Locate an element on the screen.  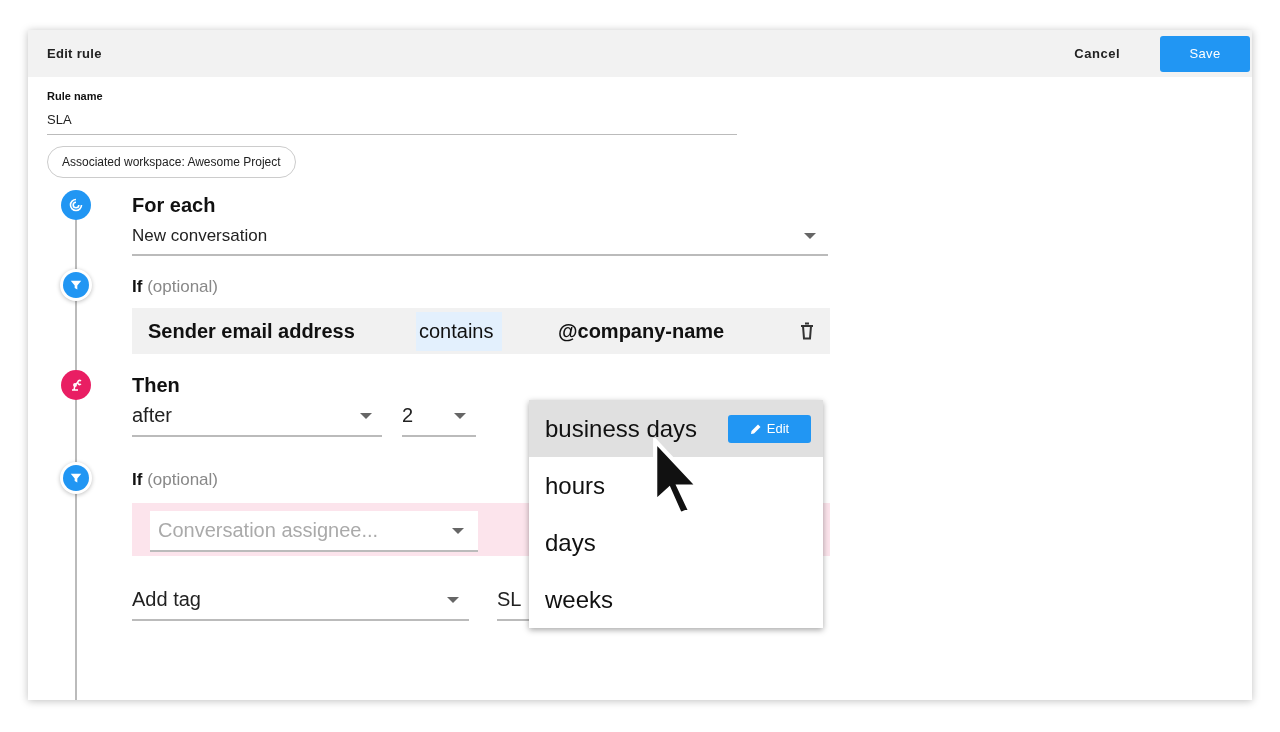
robot-arm-icon is located at coordinates (76, 385).